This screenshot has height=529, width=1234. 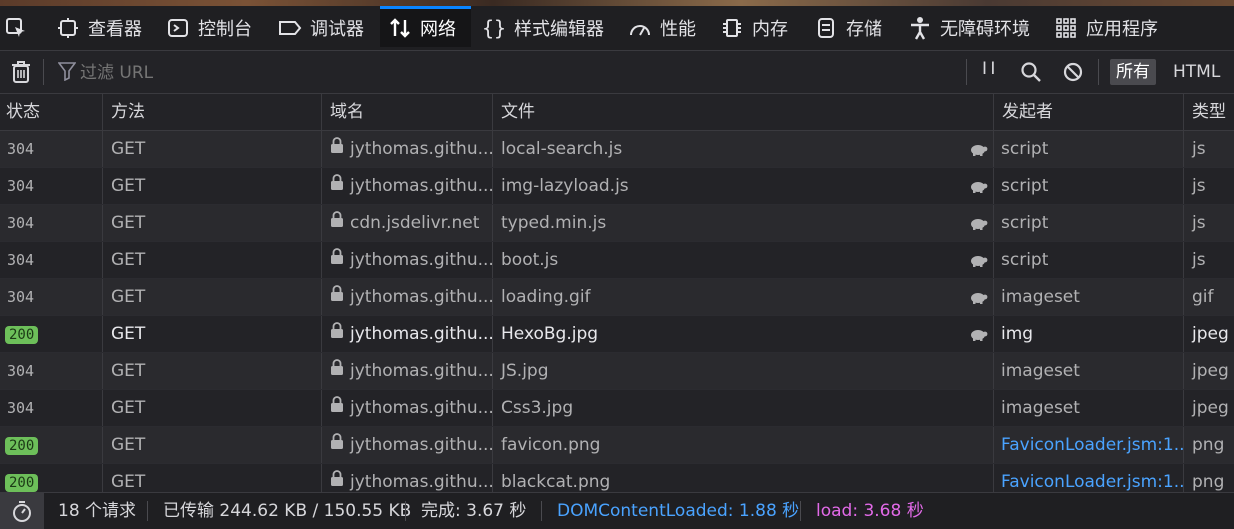 I want to click on block-button, so click(x=1073, y=74).